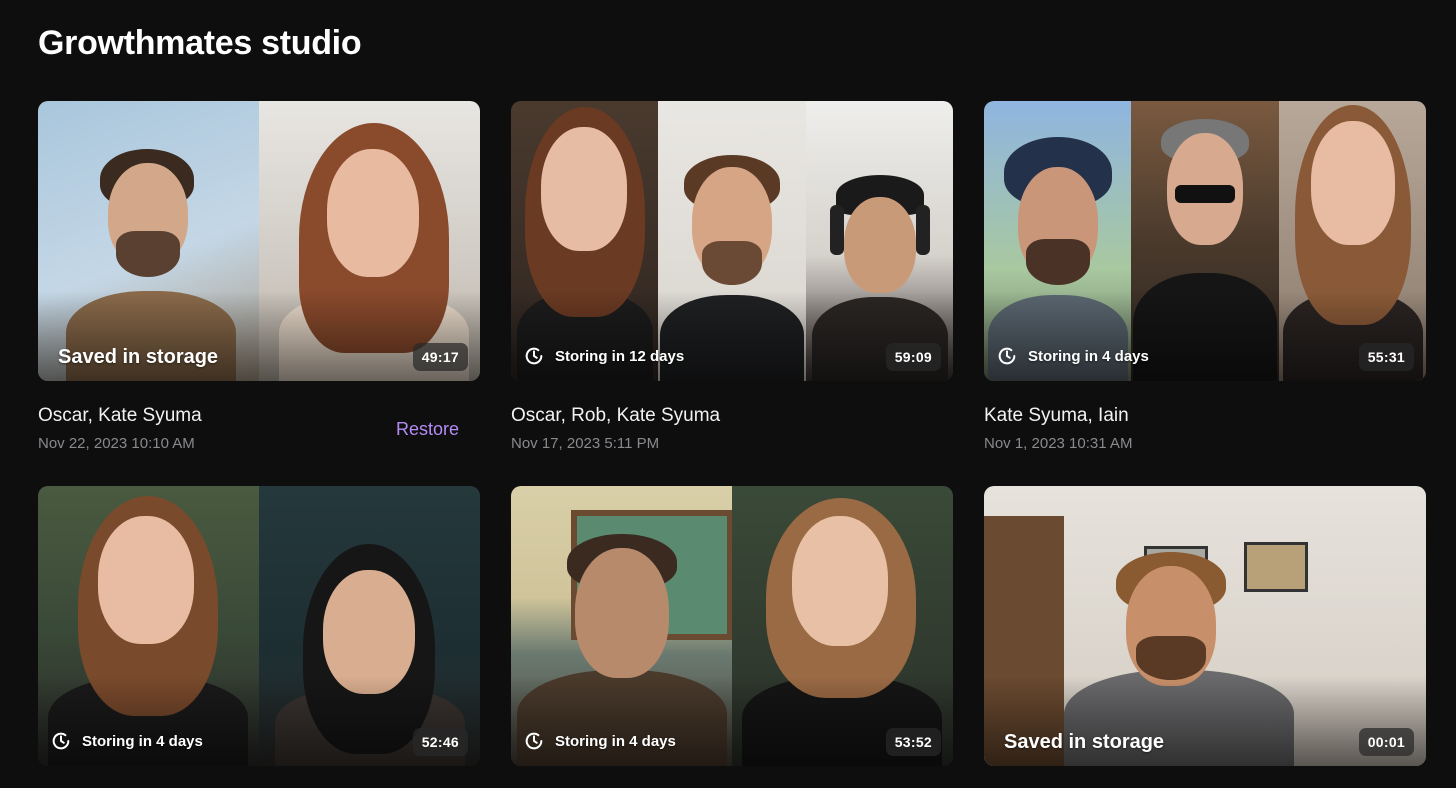  What do you see at coordinates (620, 356) in the screenshot?
I see `status-label: Storing in 12 days` at bounding box center [620, 356].